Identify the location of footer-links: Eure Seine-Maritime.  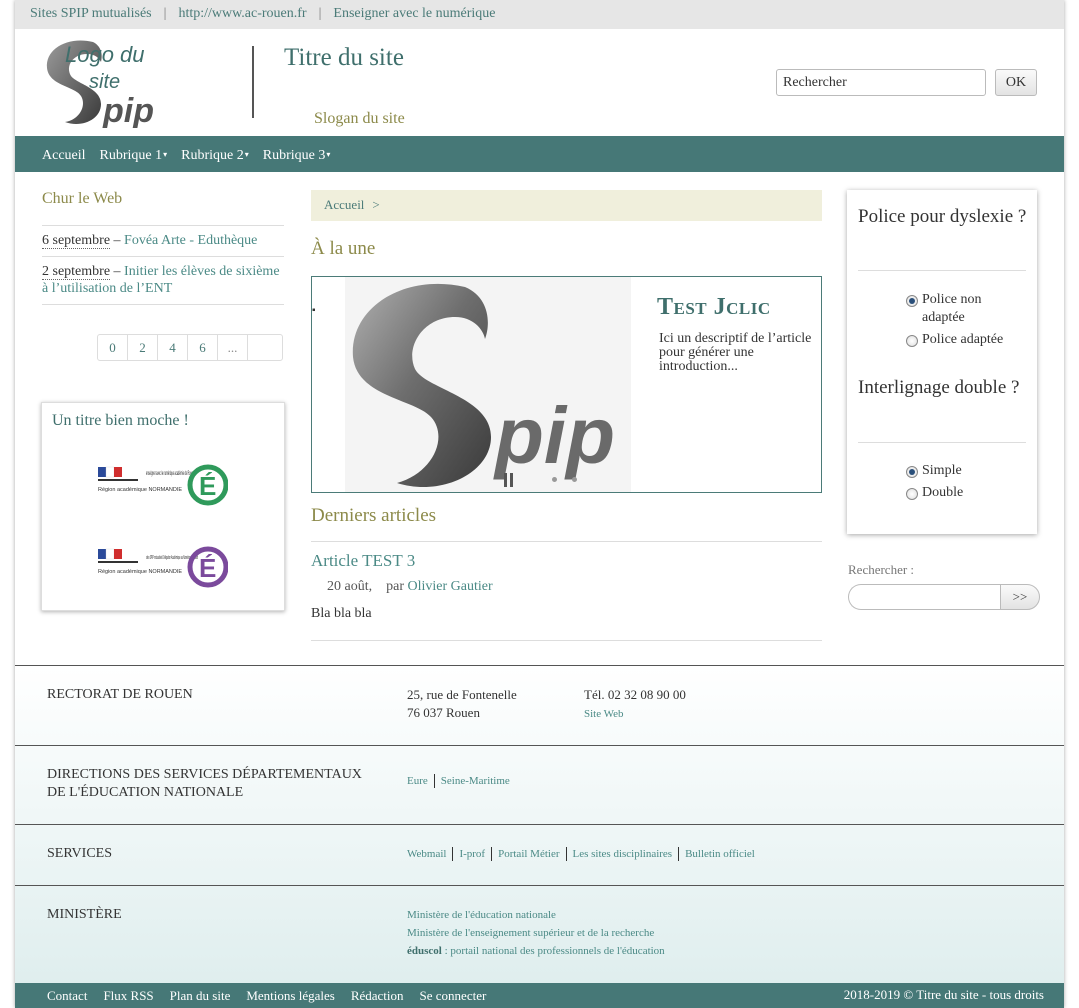
(461, 781).